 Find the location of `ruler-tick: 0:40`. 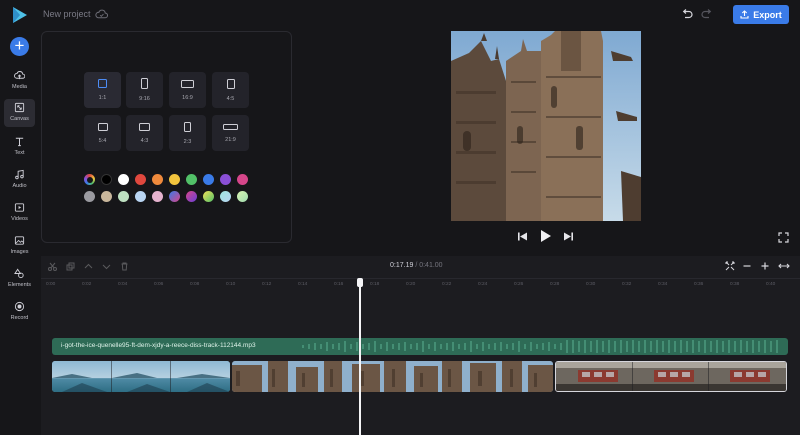

ruler-tick: 0:40 is located at coordinates (771, 284).